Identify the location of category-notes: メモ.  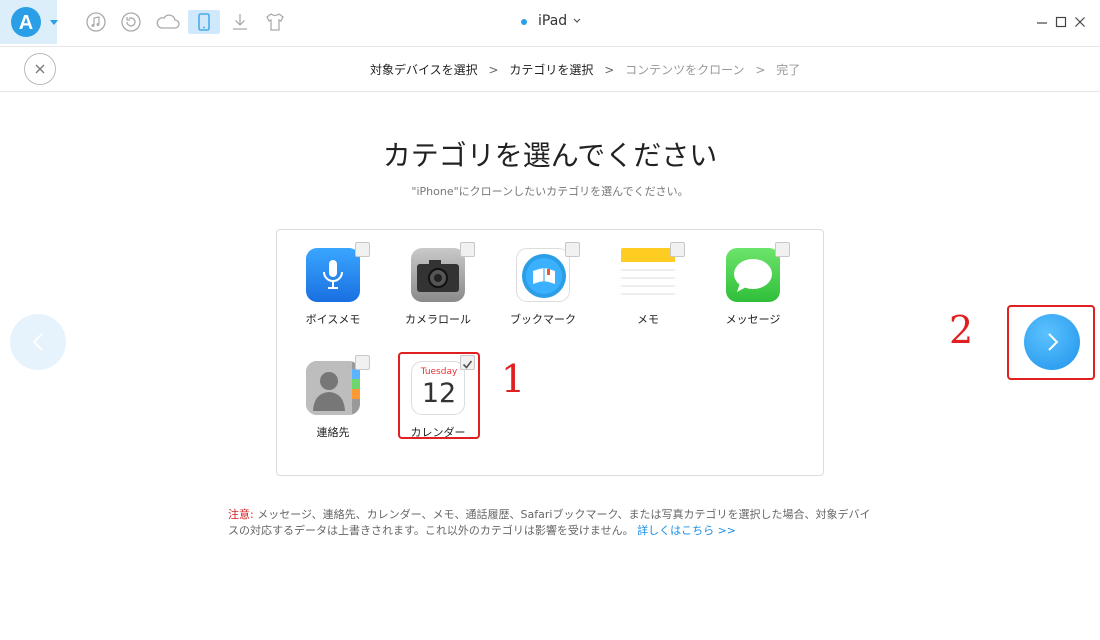
(648, 295).